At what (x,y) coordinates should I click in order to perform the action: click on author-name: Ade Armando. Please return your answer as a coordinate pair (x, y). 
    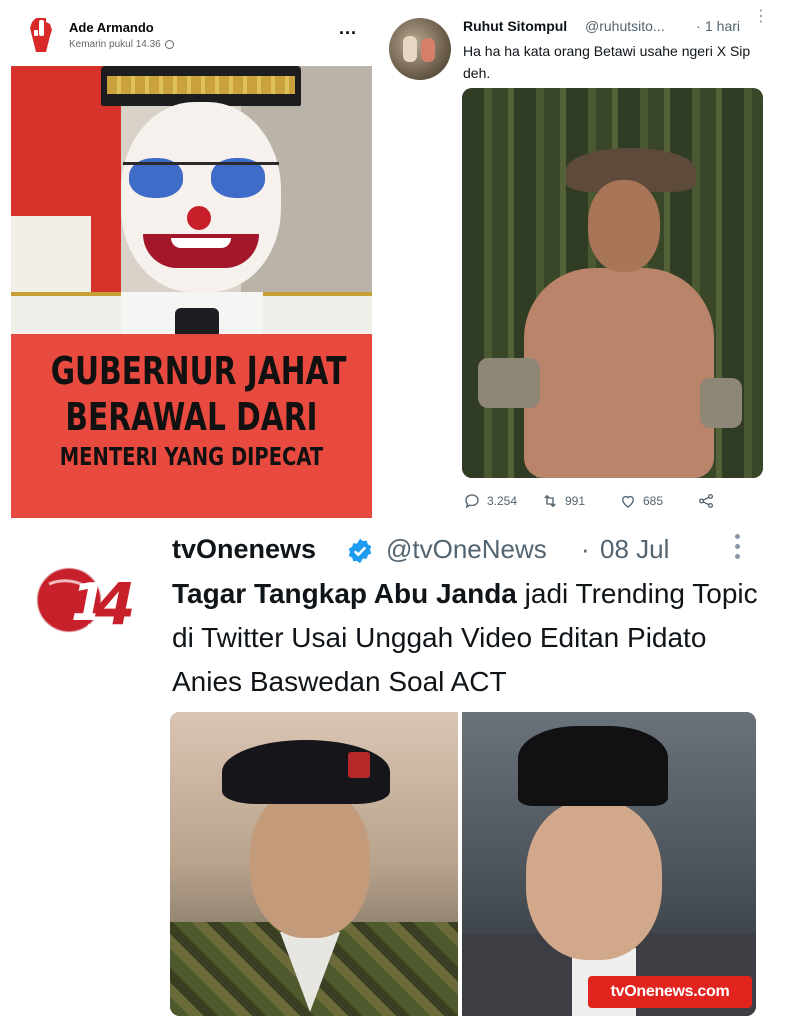
    Looking at the image, I should click on (111, 27).